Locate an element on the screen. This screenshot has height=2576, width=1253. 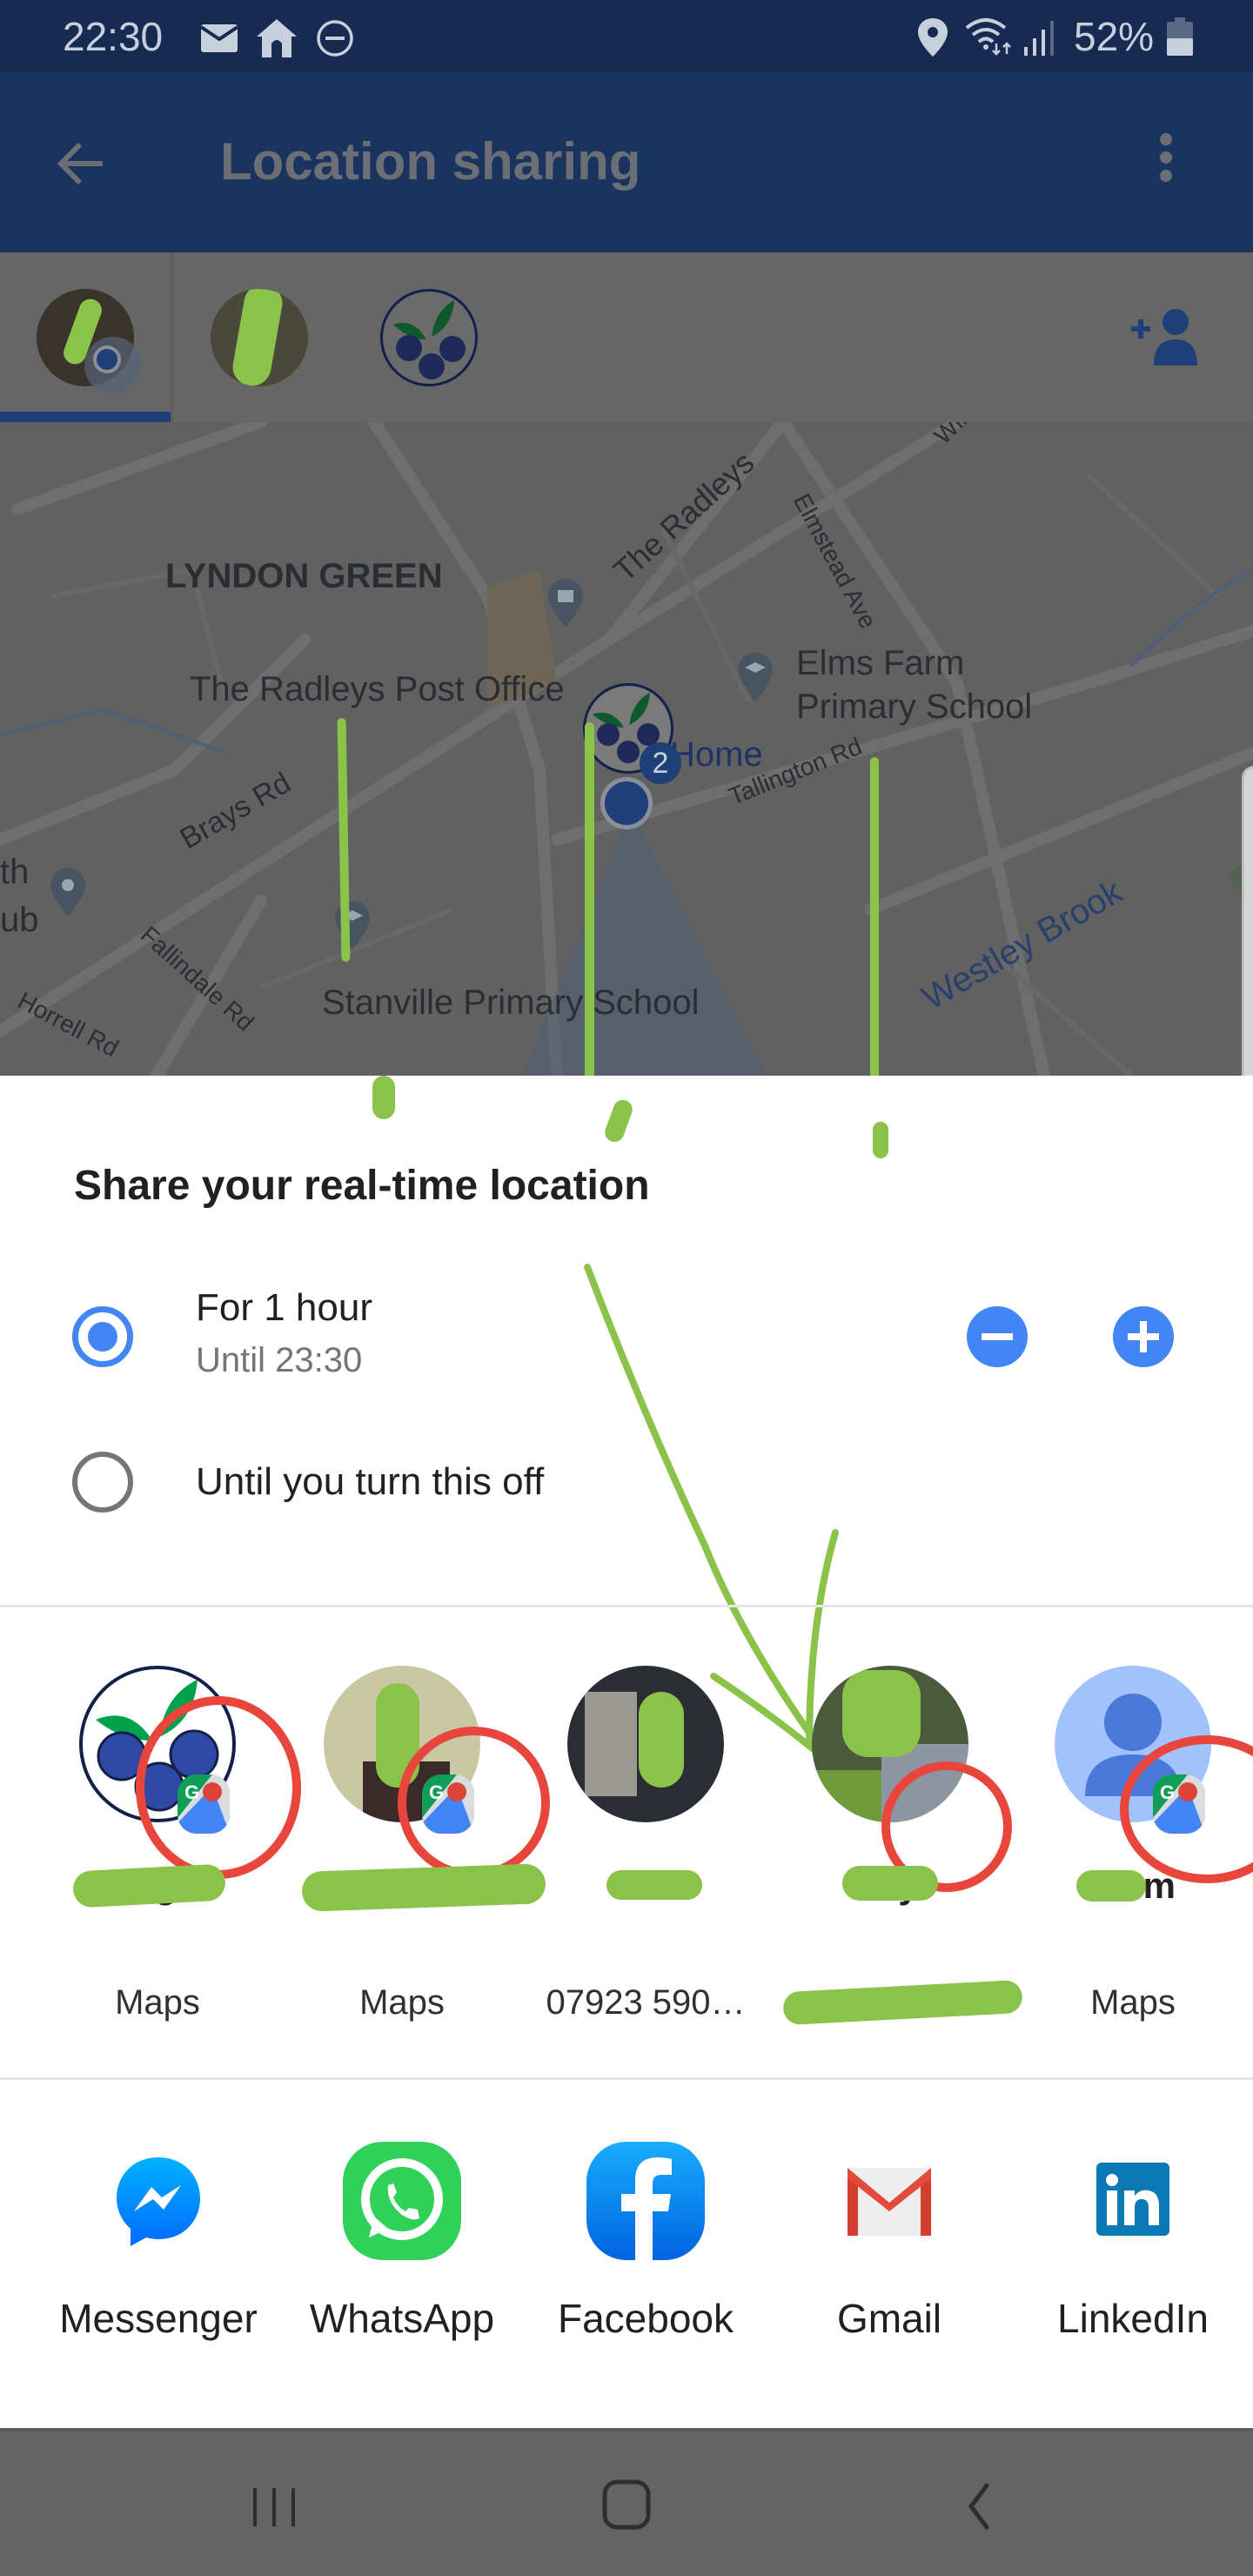
facebook-icon is located at coordinates (645, 2201).